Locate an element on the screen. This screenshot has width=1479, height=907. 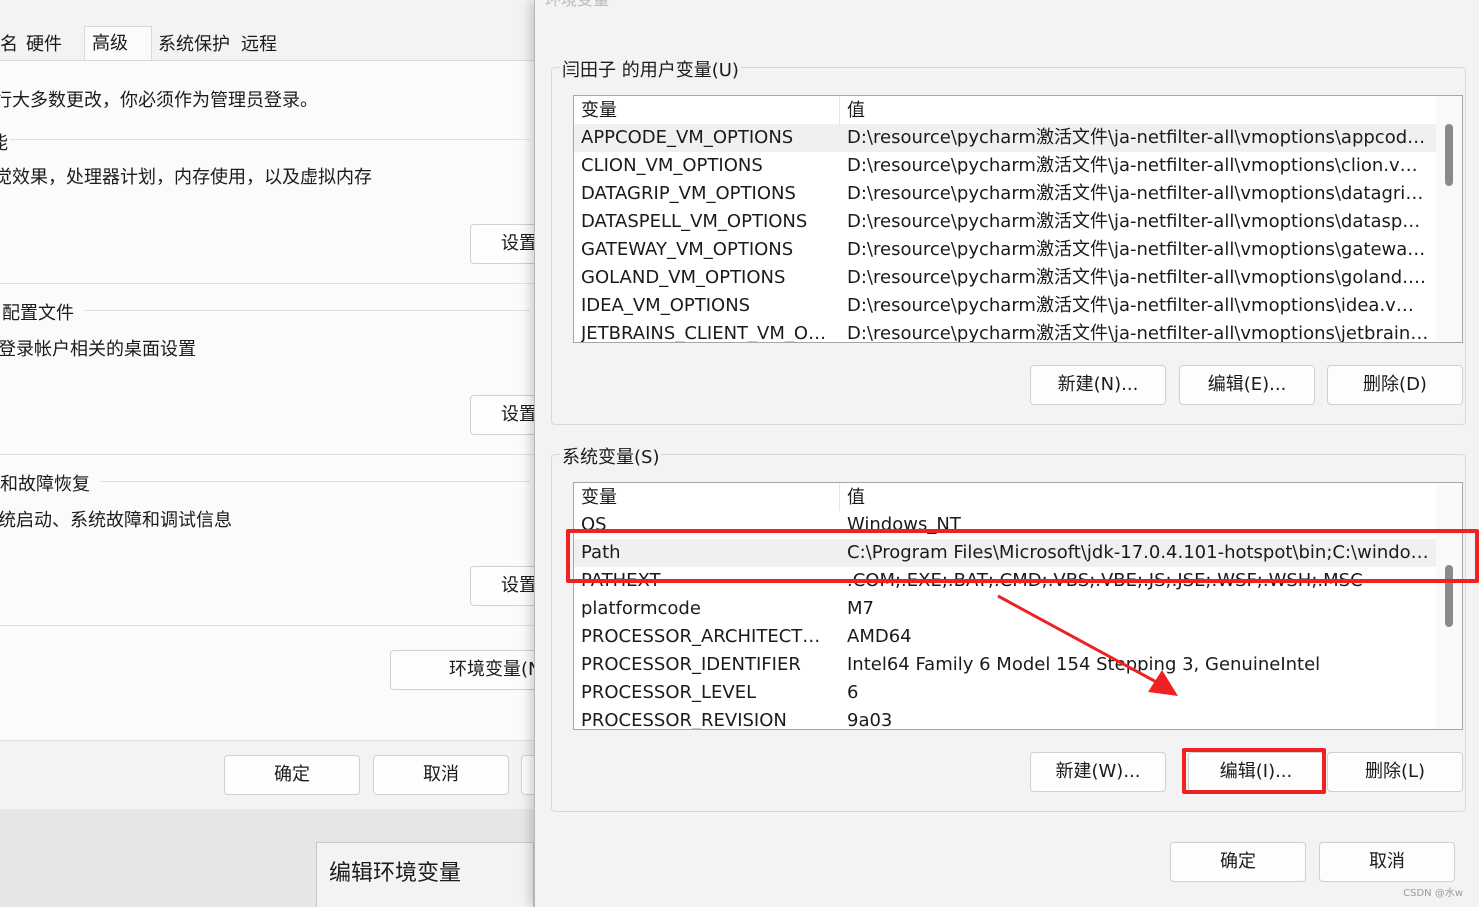
annotation-arrow-icon is located at coordinates (1087, 645).